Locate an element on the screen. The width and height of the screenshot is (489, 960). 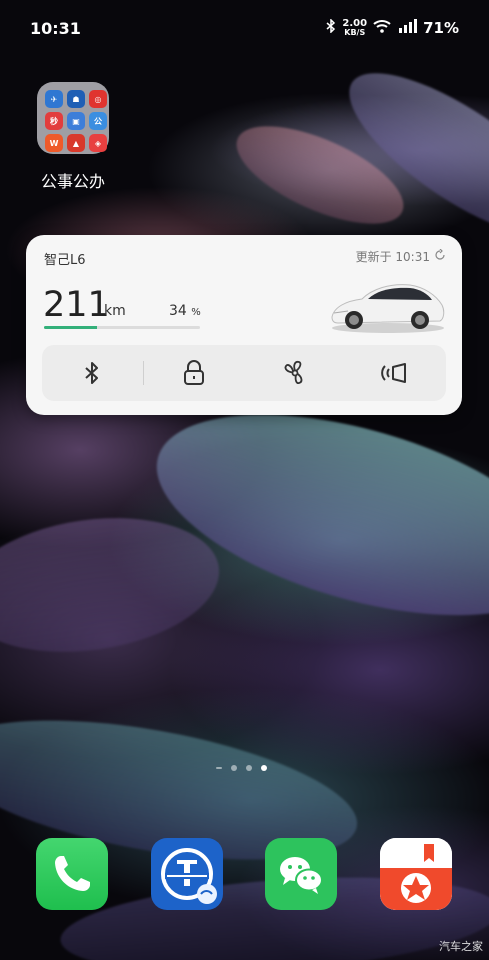
wechat-app is located at coordinates (301, 874).